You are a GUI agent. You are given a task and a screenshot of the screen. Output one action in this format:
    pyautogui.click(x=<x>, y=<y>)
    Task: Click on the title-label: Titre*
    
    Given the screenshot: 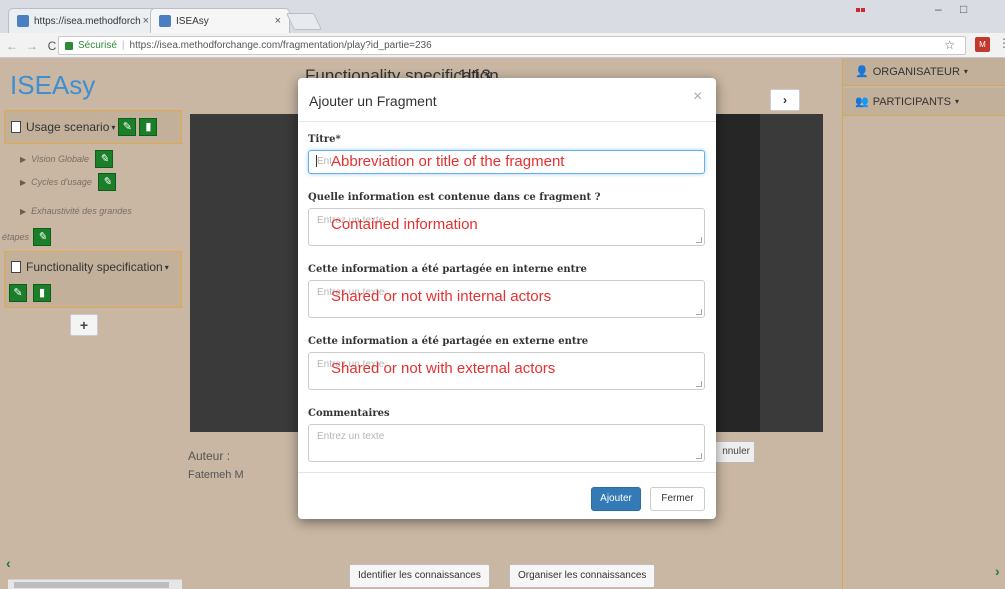 What is the action you would take?
    pyautogui.click(x=324, y=139)
    